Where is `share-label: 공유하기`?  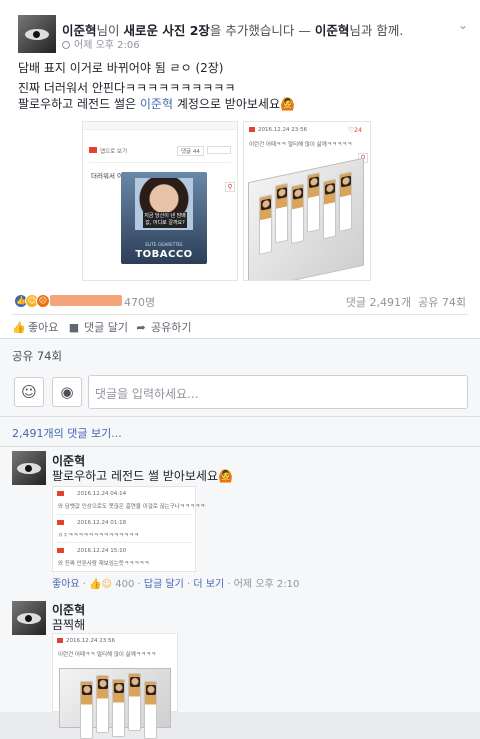
share-label: 공유하기 is located at coordinates (171, 327).